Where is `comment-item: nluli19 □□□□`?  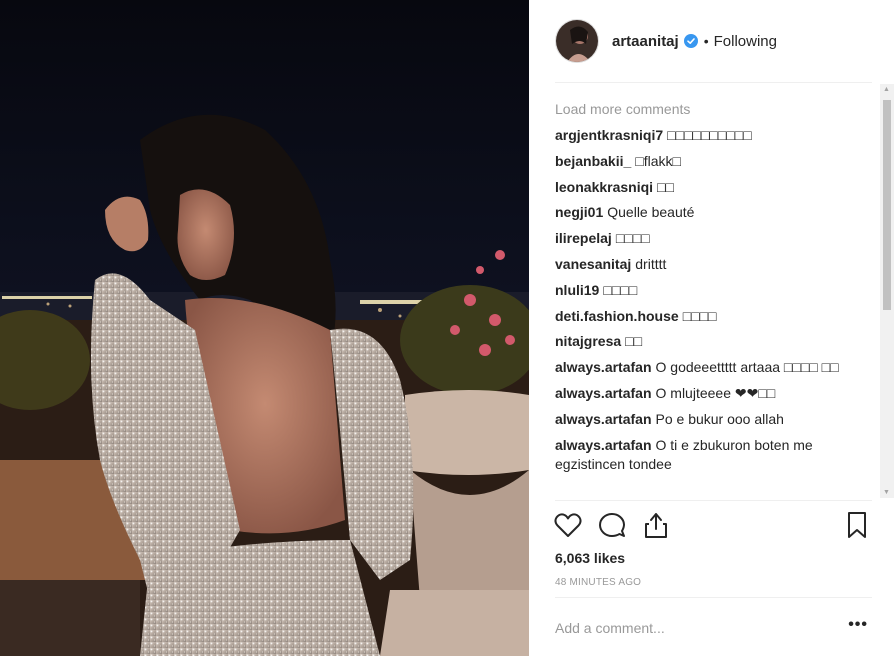
comment-item: nluli19 □□□□ is located at coordinates (713, 290).